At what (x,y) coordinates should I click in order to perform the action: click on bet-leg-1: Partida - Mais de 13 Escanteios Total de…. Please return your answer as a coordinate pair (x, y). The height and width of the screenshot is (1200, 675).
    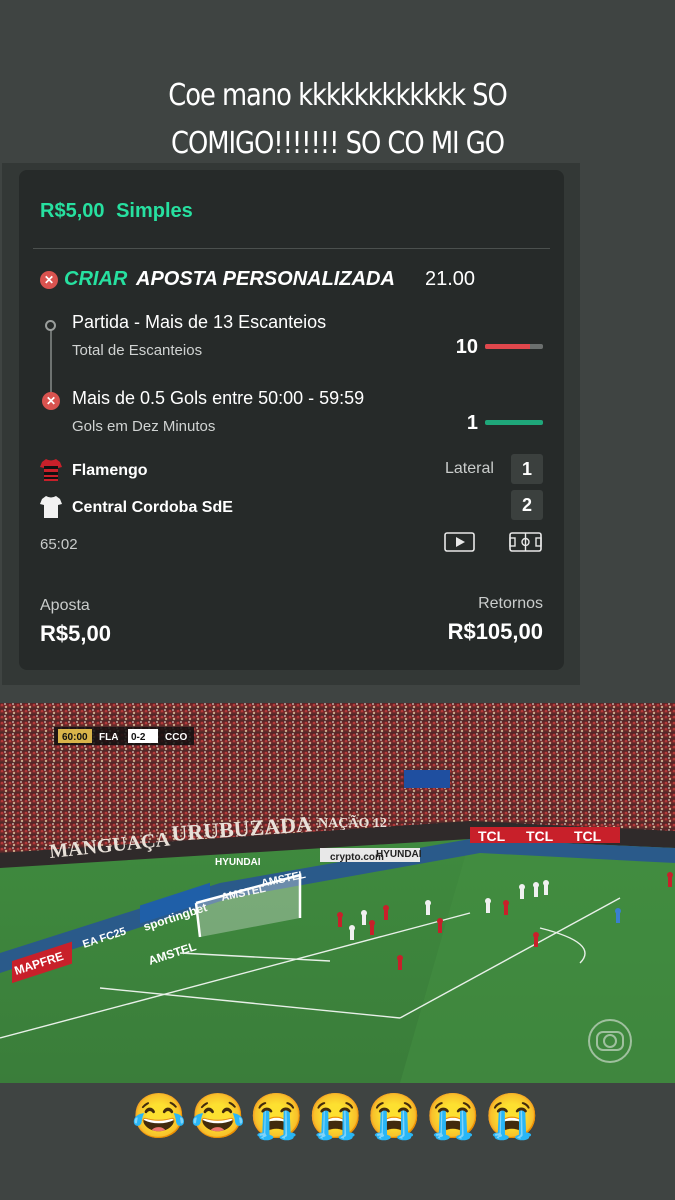
    Looking at the image, I should click on (199, 335).